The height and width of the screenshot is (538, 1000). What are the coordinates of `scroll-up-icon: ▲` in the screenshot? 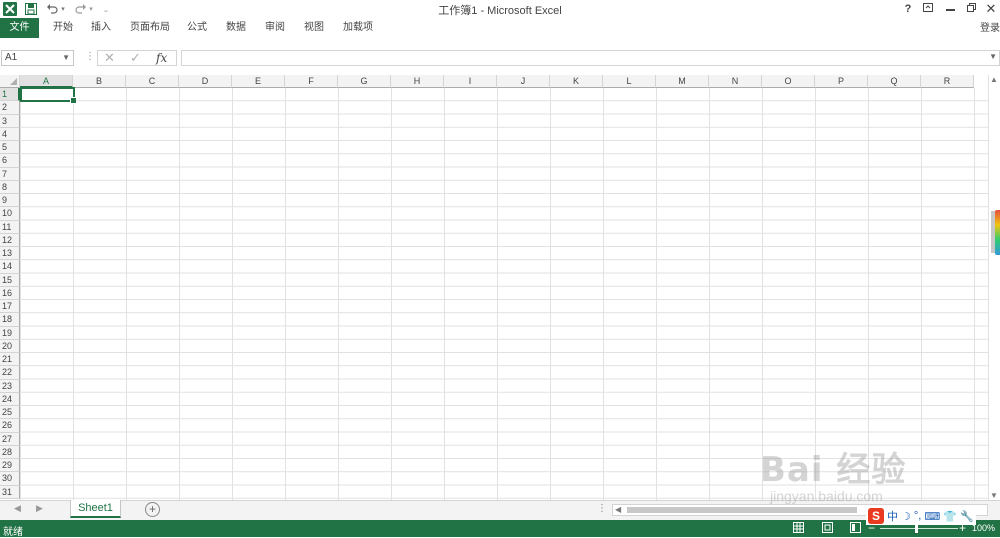 It's located at (994, 79).